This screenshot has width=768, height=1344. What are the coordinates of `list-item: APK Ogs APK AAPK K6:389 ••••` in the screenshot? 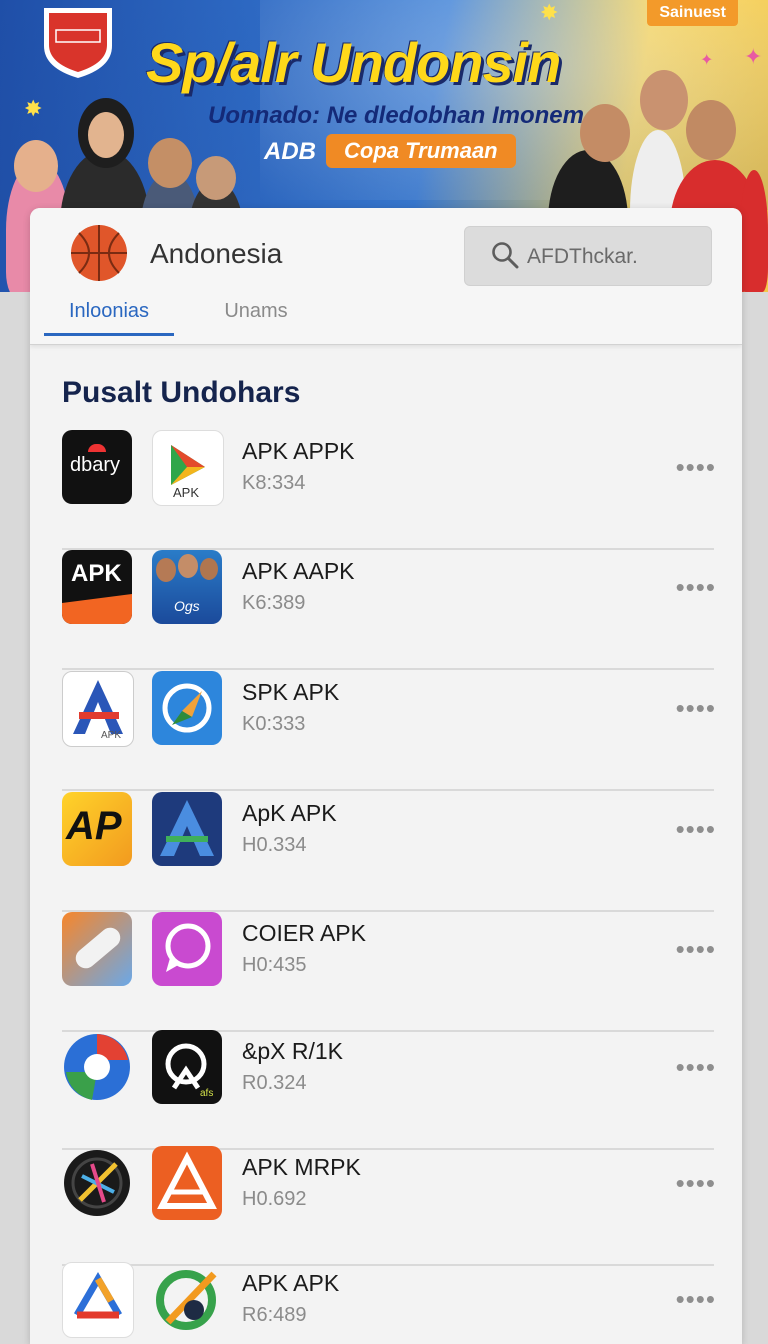 It's located at (389, 610).